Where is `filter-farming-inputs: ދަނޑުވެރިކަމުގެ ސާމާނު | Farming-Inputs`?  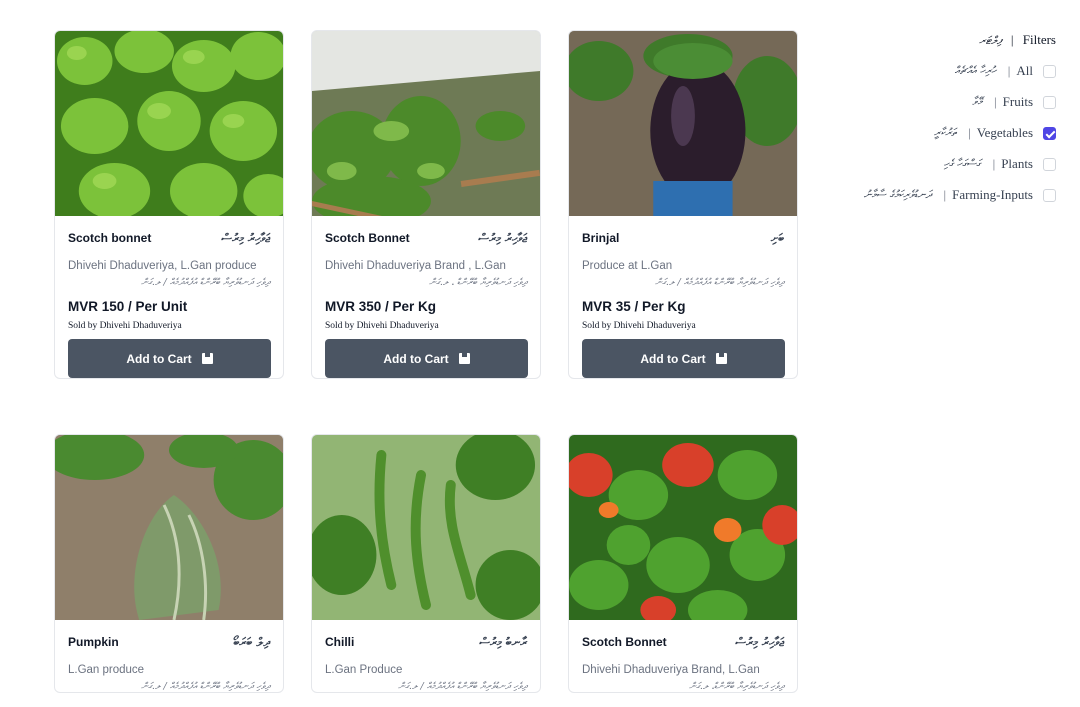
filter-farming-inputs: ދަނޑުވެރިކަމުގެ ސާމާނު | Farming-Inputs is located at coordinates (960, 195).